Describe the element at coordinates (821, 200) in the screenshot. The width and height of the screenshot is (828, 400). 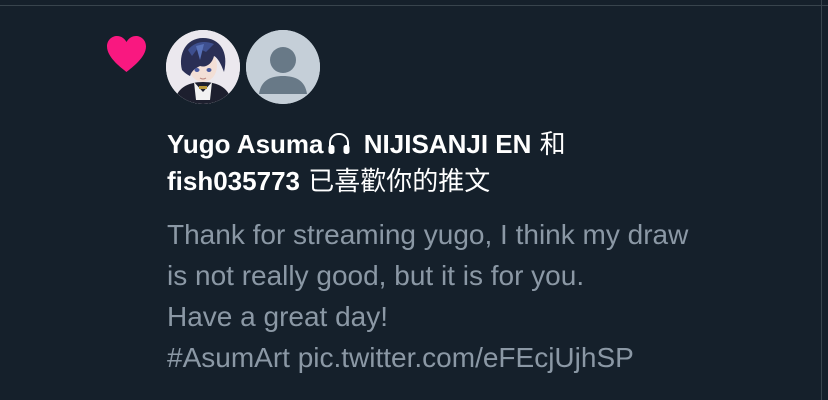
I see `right-divider` at that location.